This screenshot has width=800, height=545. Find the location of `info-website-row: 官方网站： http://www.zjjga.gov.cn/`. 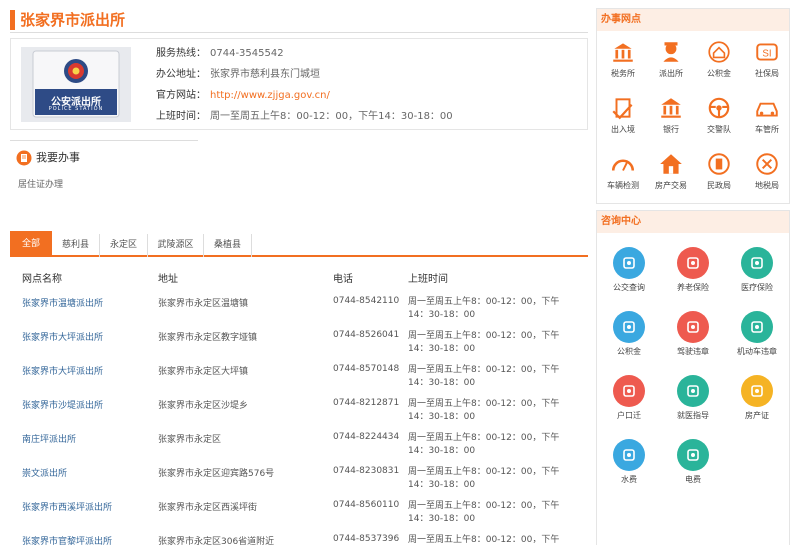

info-website-row: 官方网站： http://www.zjjga.gov.cn/ is located at coordinates (243, 96).